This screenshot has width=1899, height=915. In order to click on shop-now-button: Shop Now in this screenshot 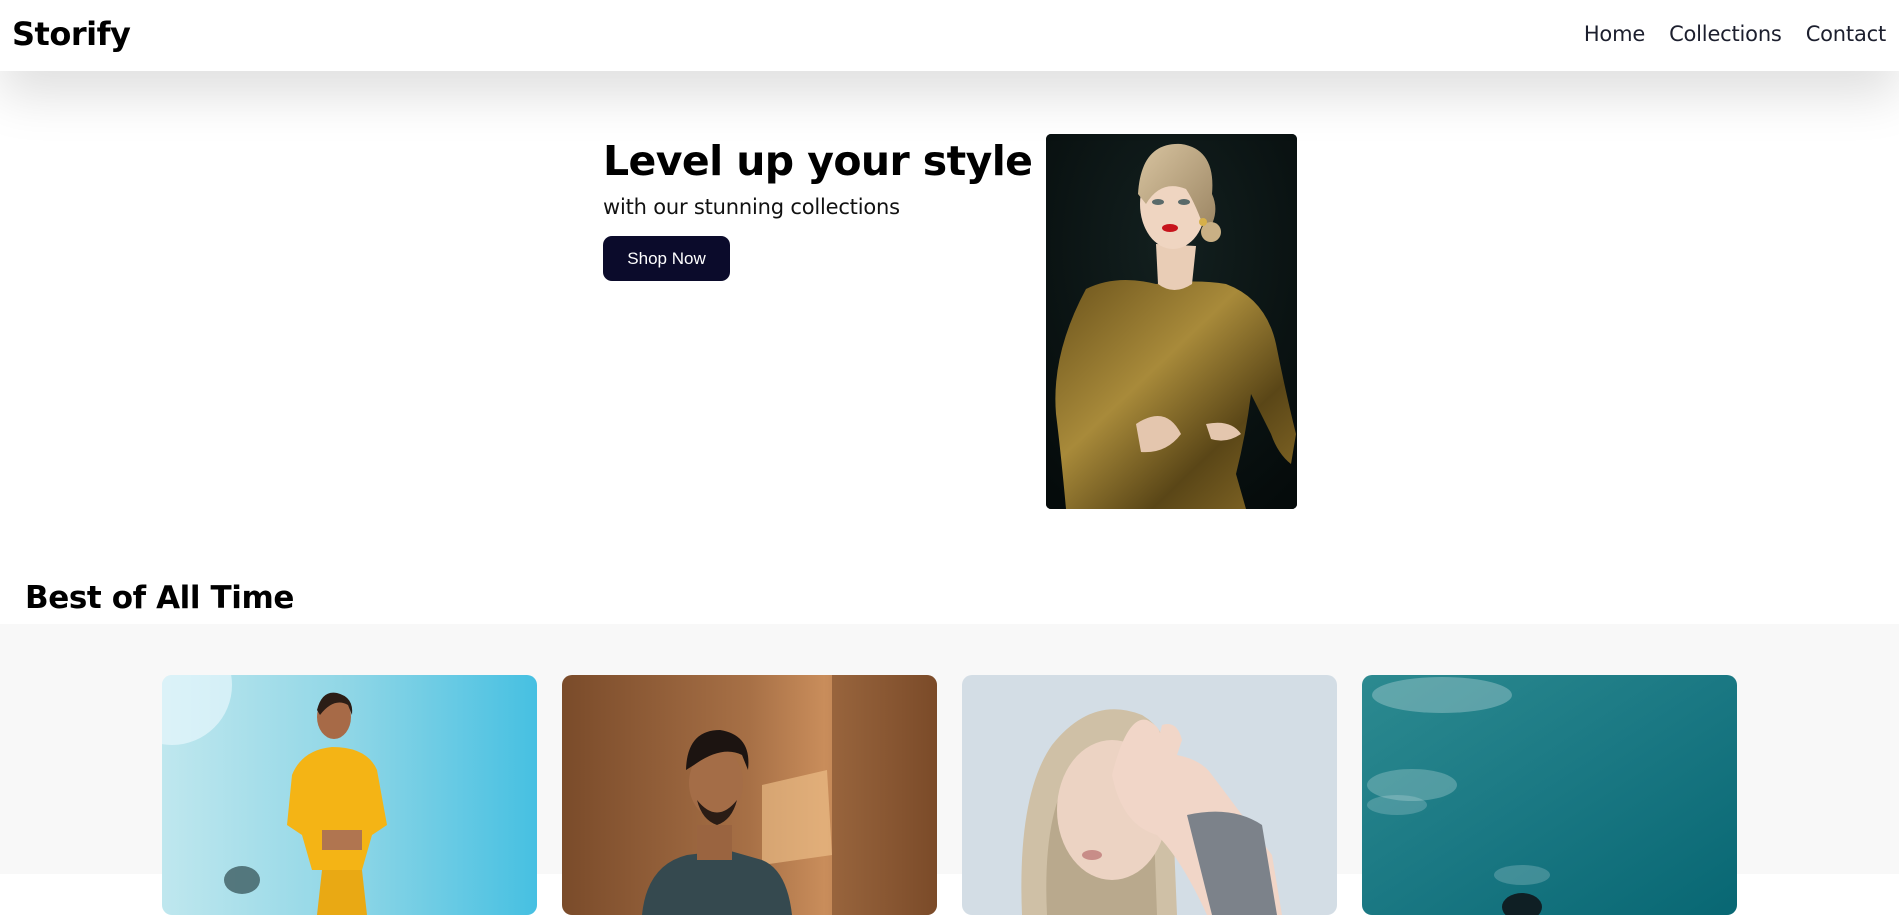, I will do `click(666, 258)`.